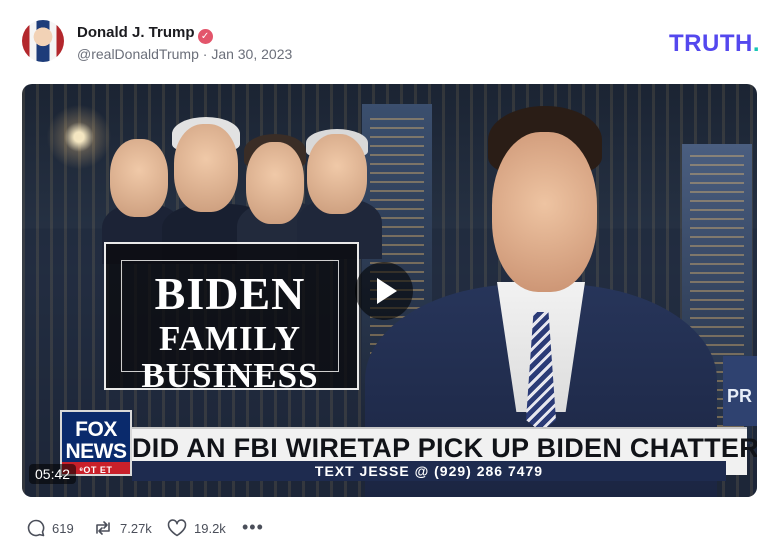 This screenshot has height=559, width=778. What do you see at coordinates (210, 528) in the screenshot?
I see `like-count: 19.2k` at bounding box center [210, 528].